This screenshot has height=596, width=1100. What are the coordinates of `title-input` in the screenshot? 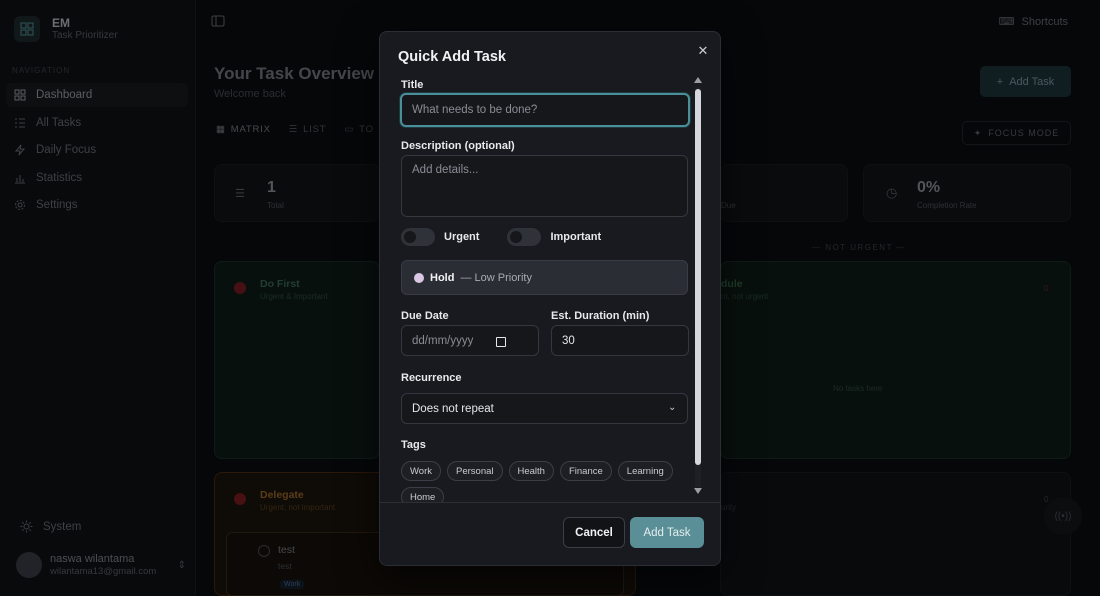 It's located at (545, 110).